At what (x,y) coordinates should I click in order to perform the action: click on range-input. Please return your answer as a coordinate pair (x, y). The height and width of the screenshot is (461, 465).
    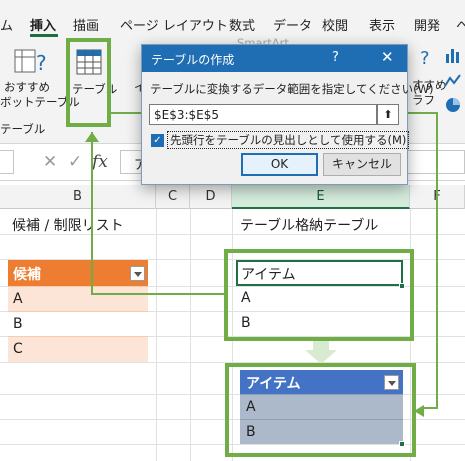
    Looking at the image, I should click on (263, 114).